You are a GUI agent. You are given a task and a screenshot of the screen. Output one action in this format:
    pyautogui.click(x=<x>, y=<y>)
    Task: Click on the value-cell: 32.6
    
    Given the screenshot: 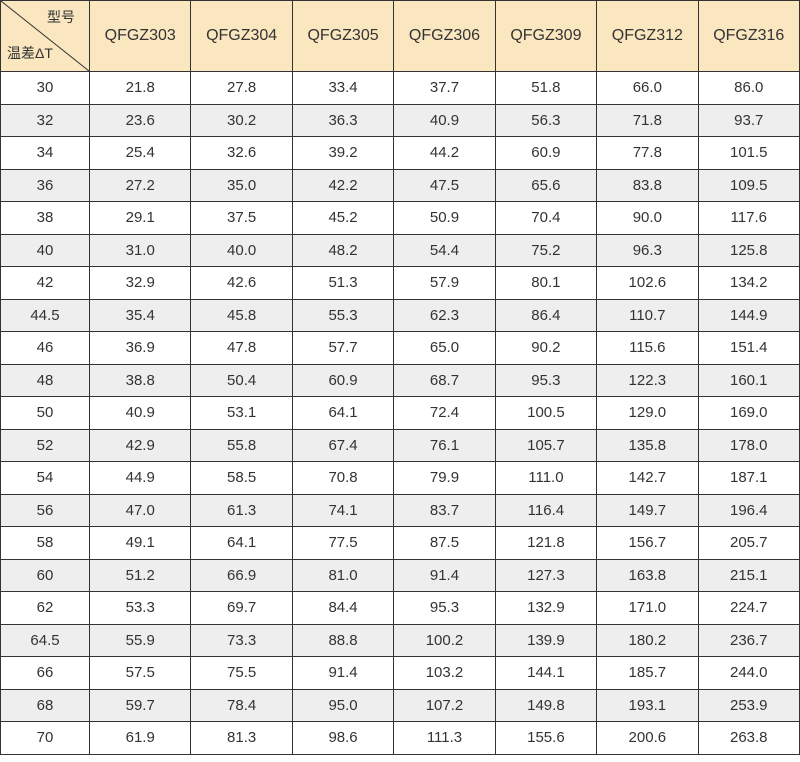 What is the action you would take?
    pyautogui.click(x=241, y=153)
    